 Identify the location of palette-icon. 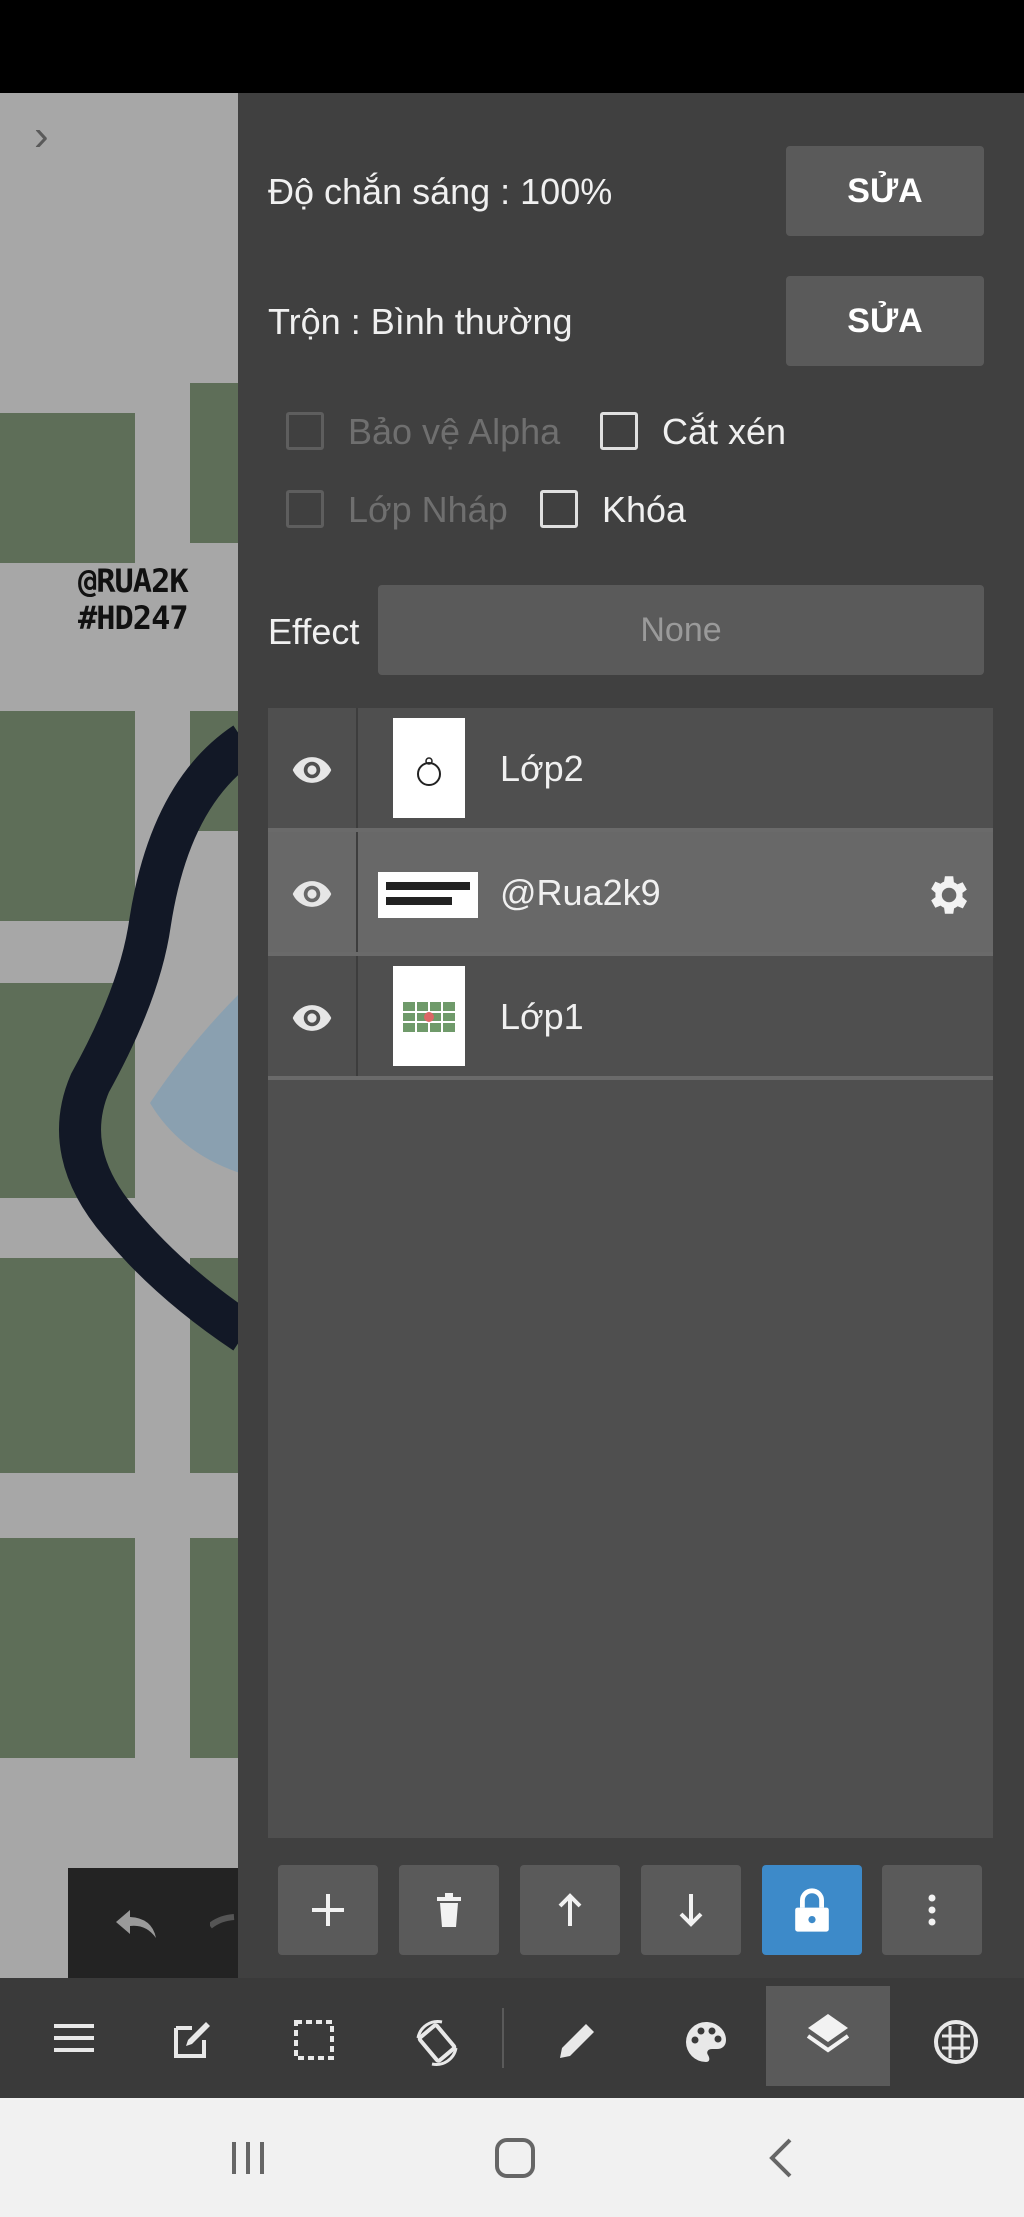
(706, 2042).